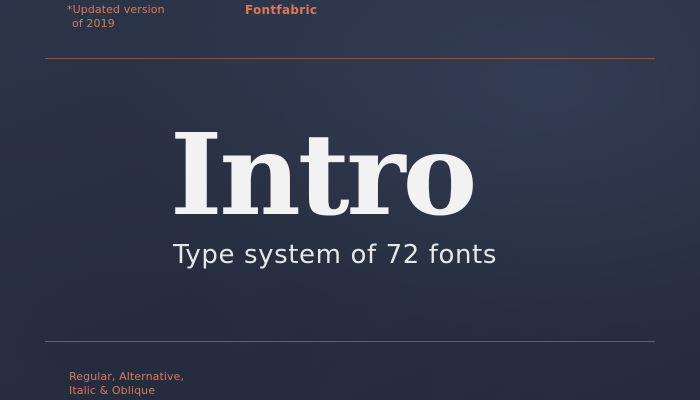  What do you see at coordinates (112, 390) in the screenshot?
I see `styles-note-line-2: Italic & Oblique` at bounding box center [112, 390].